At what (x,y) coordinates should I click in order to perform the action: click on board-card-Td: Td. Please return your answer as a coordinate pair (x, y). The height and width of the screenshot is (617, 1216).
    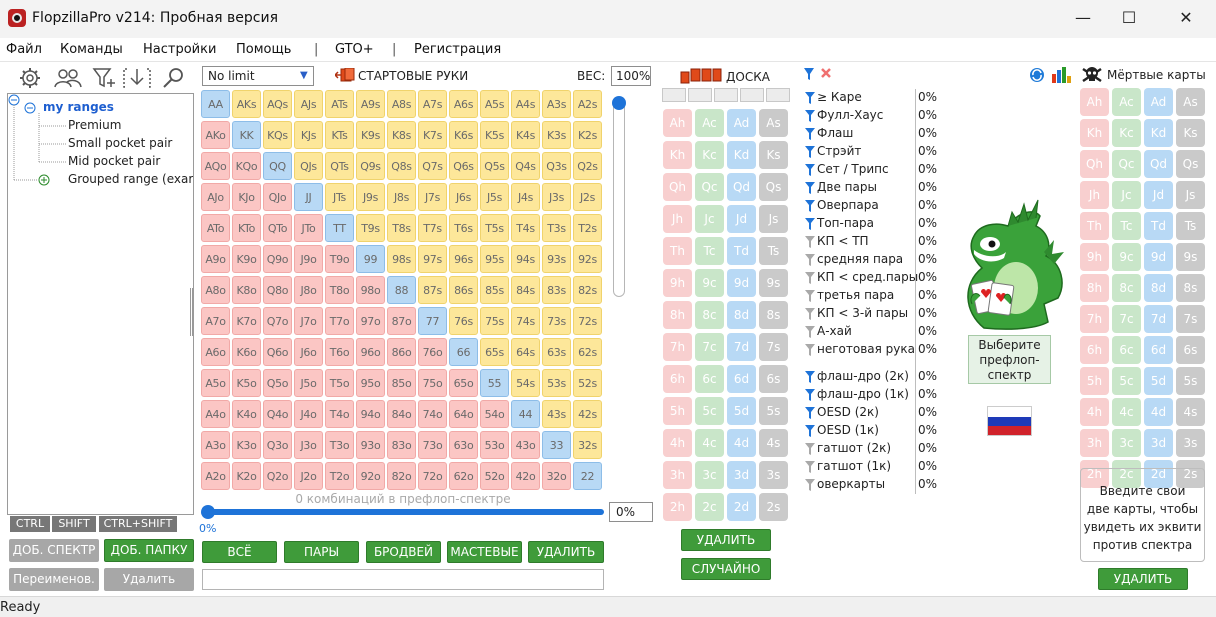
    Looking at the image, I should click on (741, 251).